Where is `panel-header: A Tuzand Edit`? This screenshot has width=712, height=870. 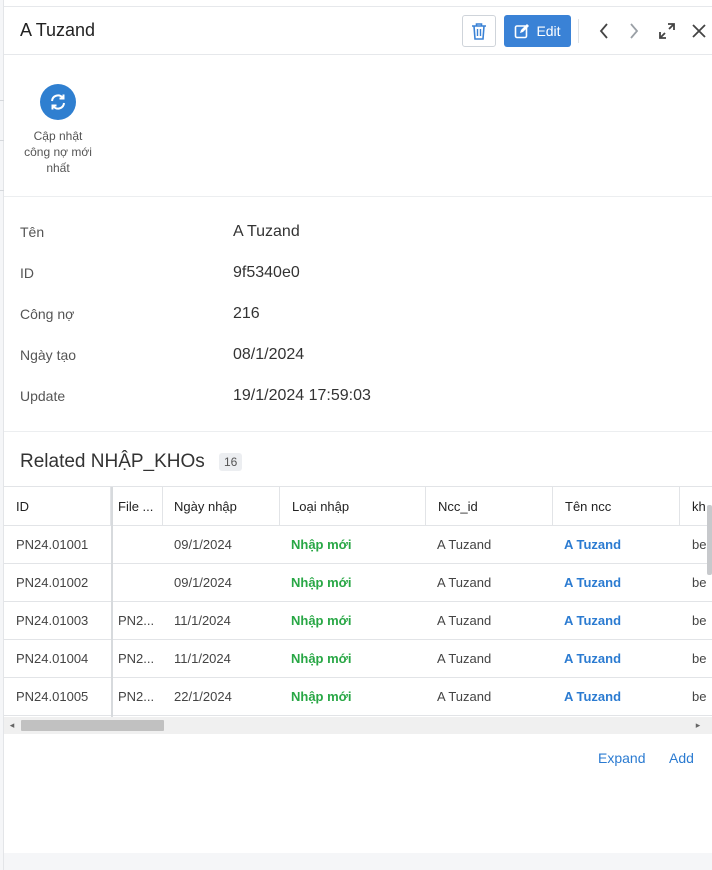 panel-header: A Tuzand Edit is located at coordinates (358, 31).